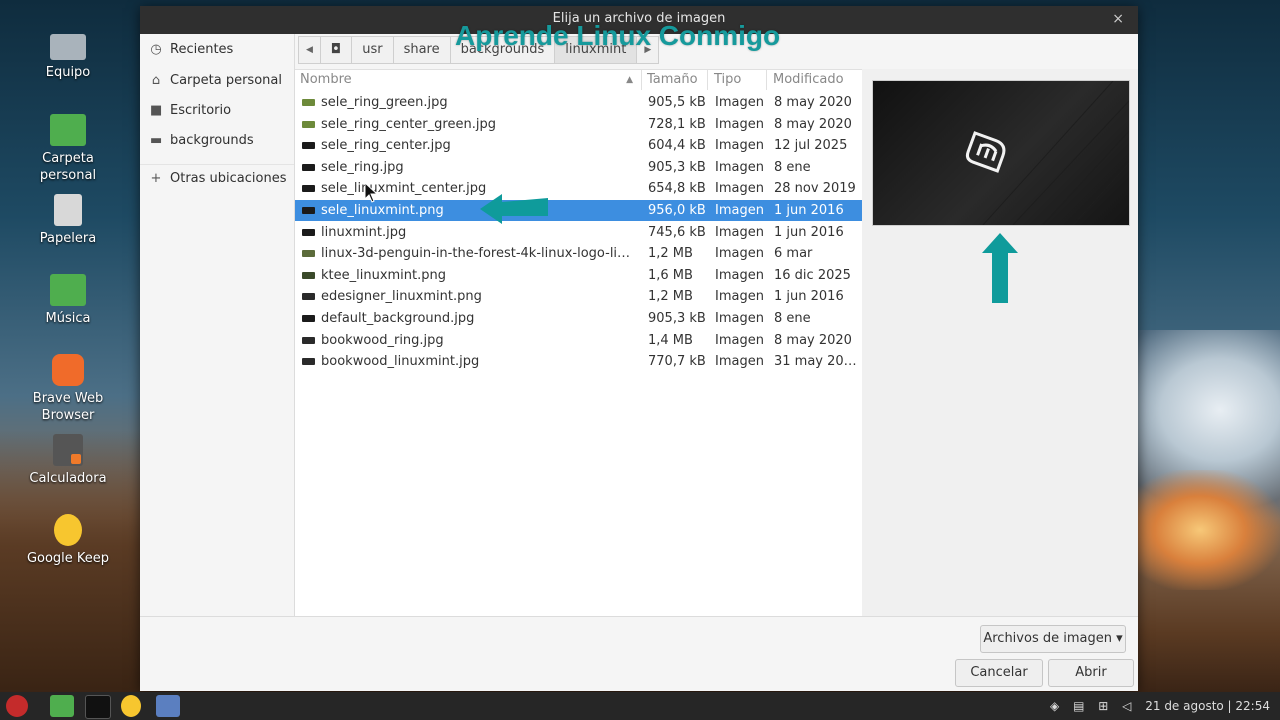 This screenshot has height=720, width=1280. I want to click on volume-icon: ◁, so click(1126, 706).